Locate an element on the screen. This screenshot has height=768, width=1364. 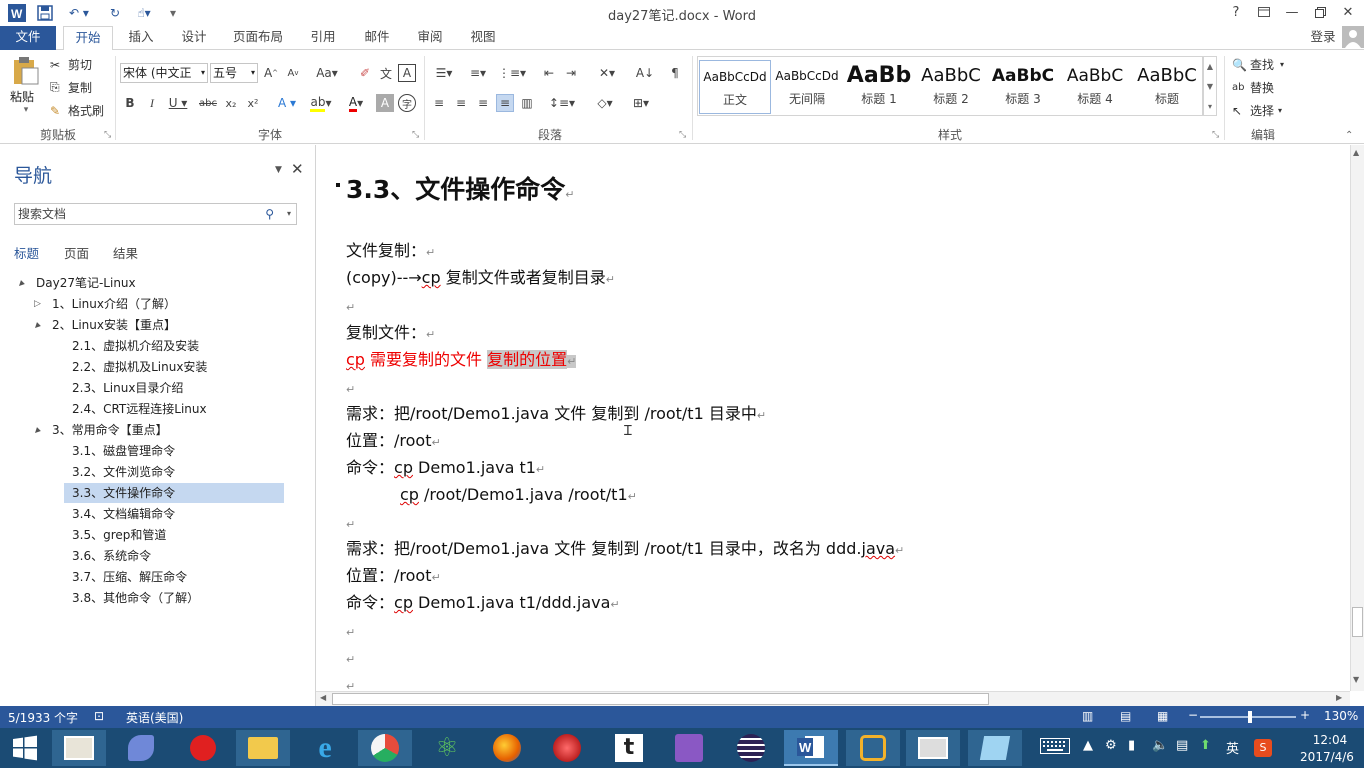
superscript-icon: x² is located at coordinates (253, 103).